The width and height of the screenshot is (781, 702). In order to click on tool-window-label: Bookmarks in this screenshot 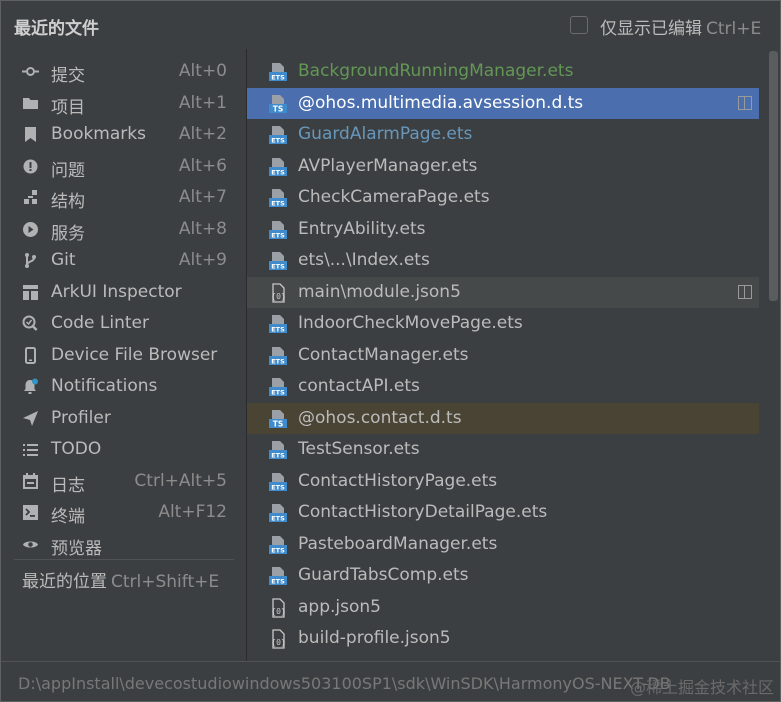, I will do `click(98, 134)`.